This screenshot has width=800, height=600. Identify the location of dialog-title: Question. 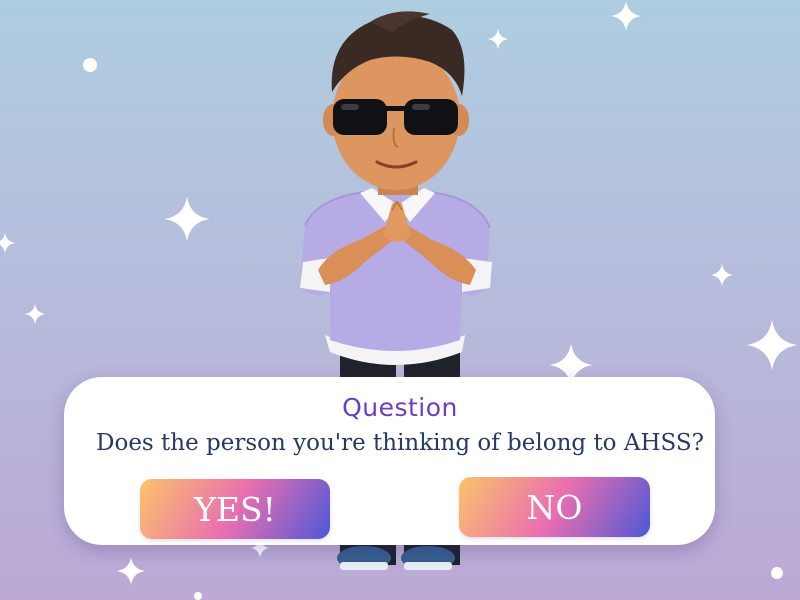
(400, 407).